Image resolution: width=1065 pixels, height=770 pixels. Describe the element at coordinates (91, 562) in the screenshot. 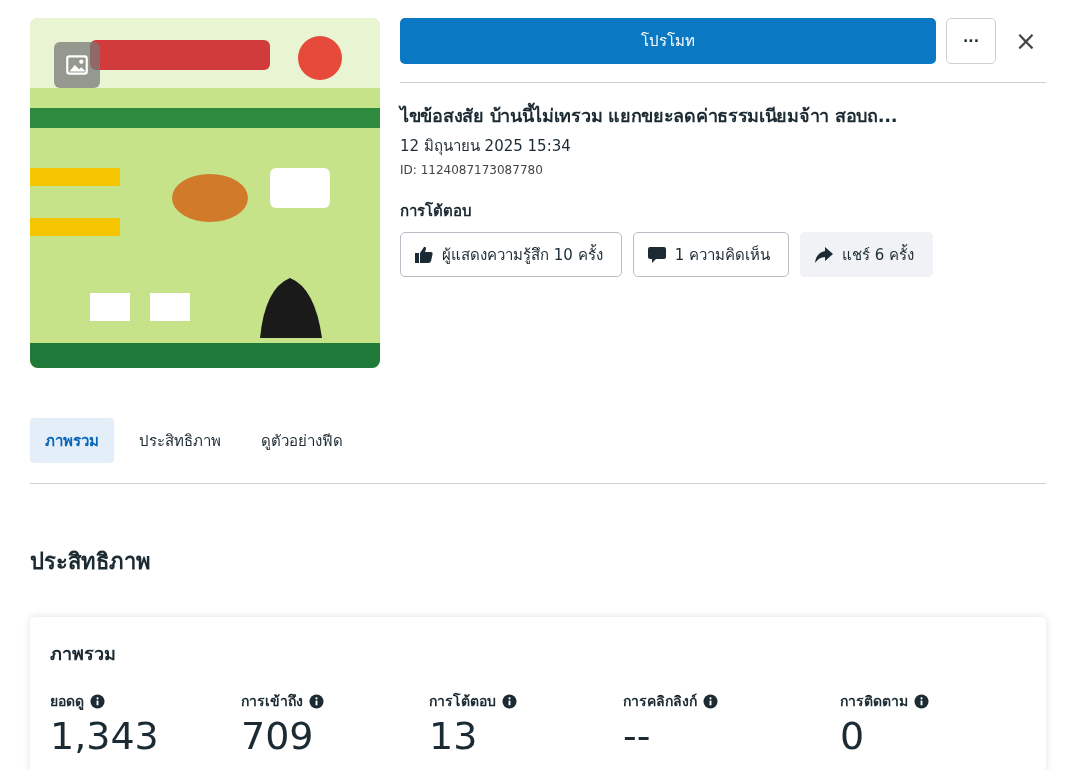

I see `section-title: ประสิทธิภาพ` at that location.